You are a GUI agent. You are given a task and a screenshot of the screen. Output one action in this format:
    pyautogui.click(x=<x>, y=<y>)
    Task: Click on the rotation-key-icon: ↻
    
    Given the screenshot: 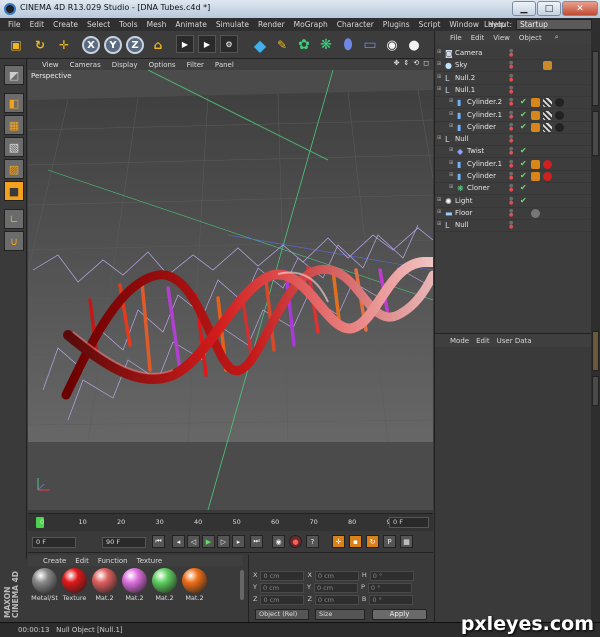 What is the action you would take?
    pyautogui.click(x=372, y=541)
    